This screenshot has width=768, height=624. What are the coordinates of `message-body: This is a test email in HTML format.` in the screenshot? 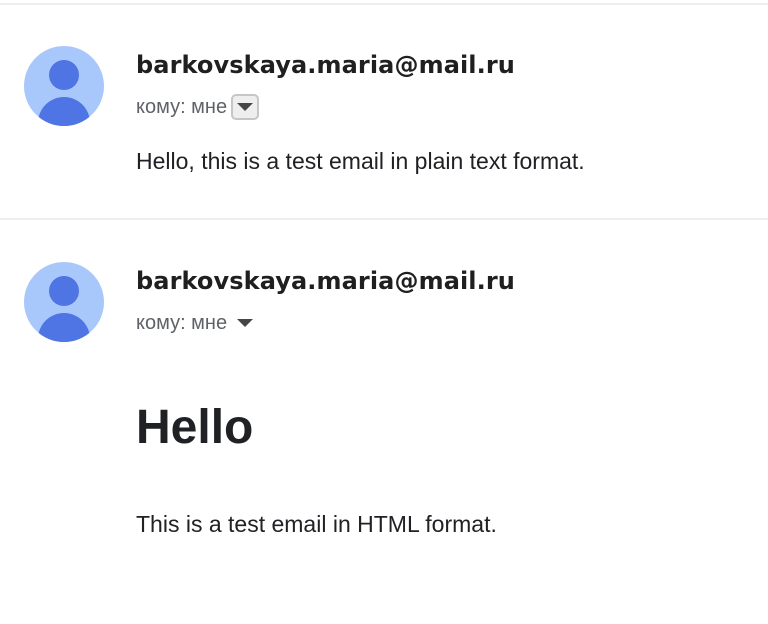 It's located at (316, 524).